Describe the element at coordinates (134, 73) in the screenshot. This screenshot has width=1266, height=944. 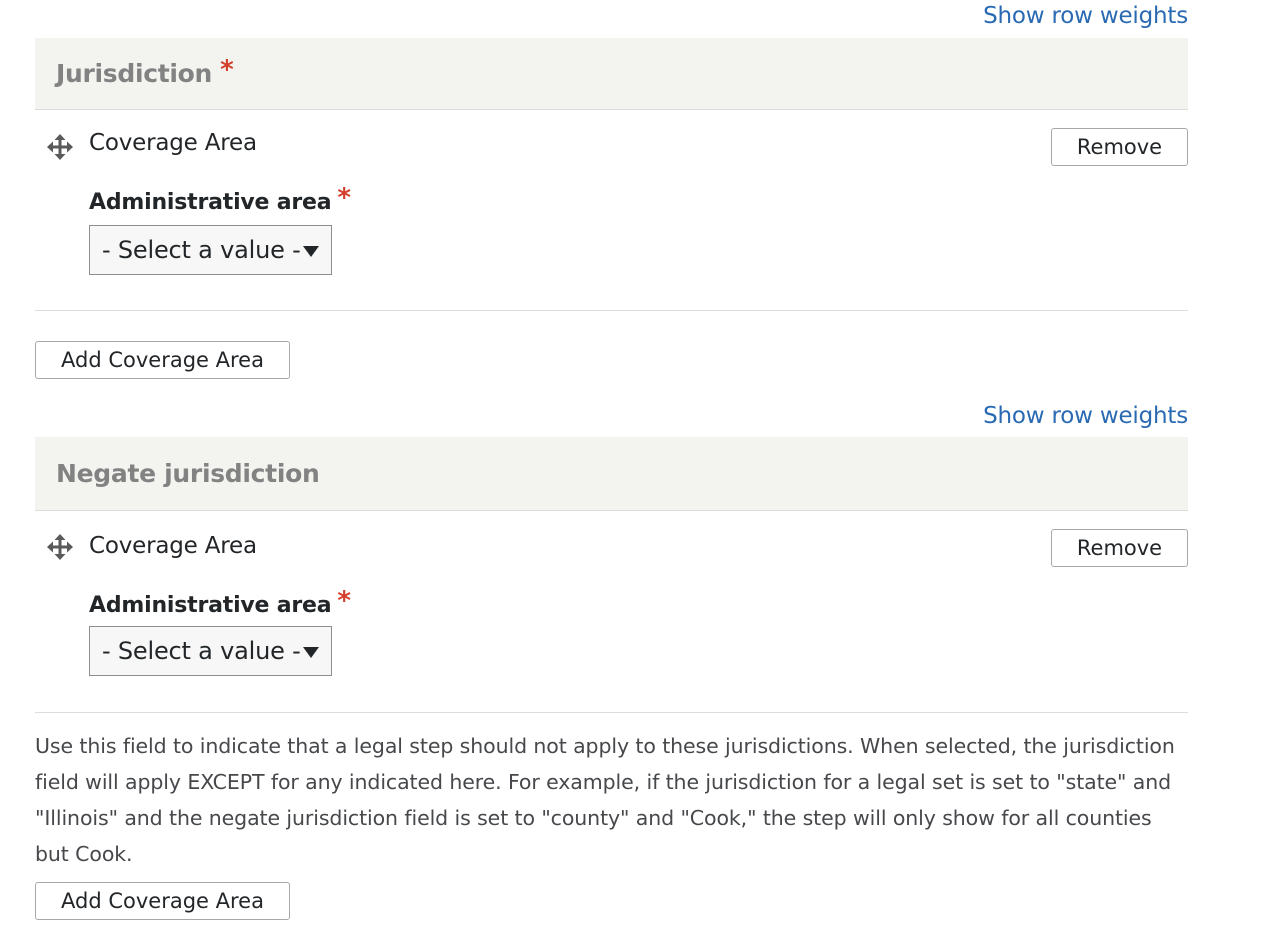
I see `section-title: Jurisdiction` at that location.